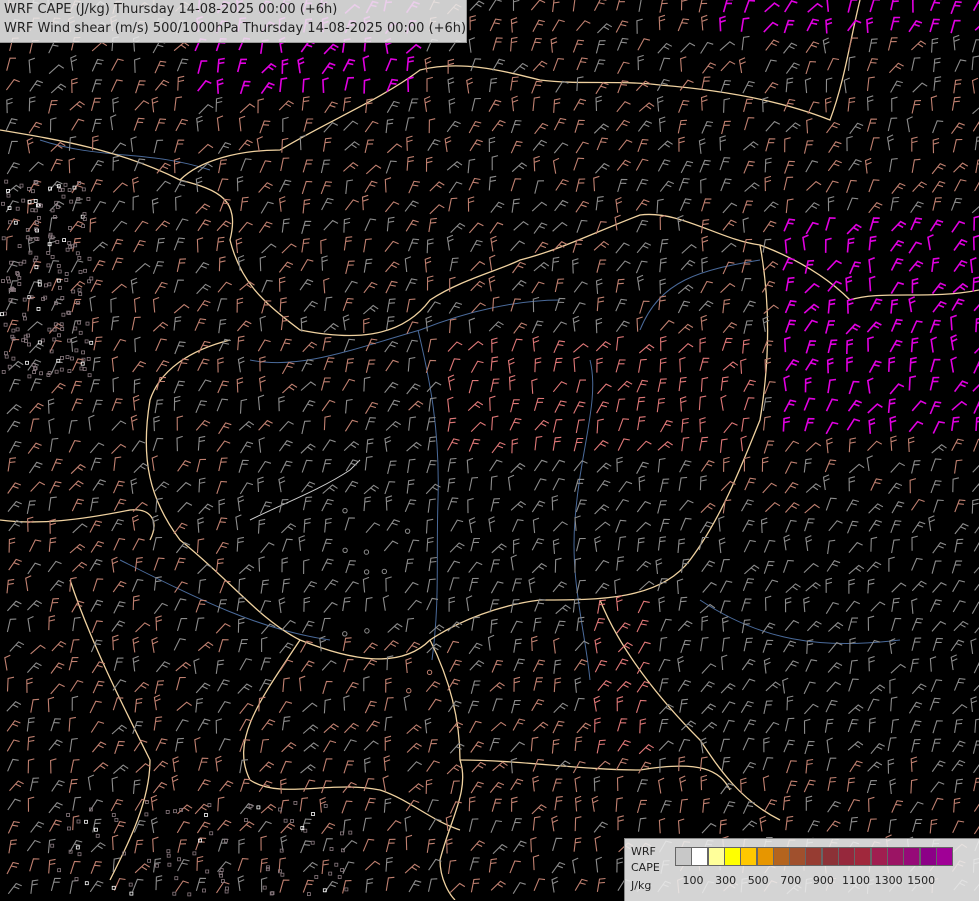 The image size is (979, 901). What do you see at coordinates (693, 880) in the screenshot?
I see `legend-tick-label: 100` at bounding box center [693, 880].